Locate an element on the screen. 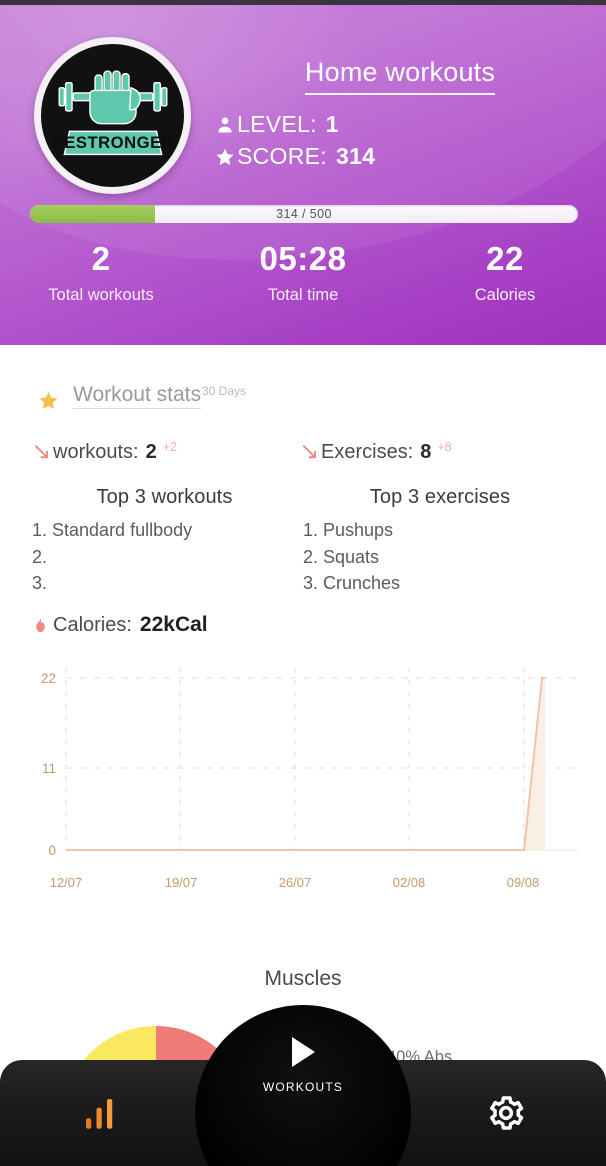 This screenshot has height=1166, width=606. exercises-delta: +8 is located at coordinates (444, 447).